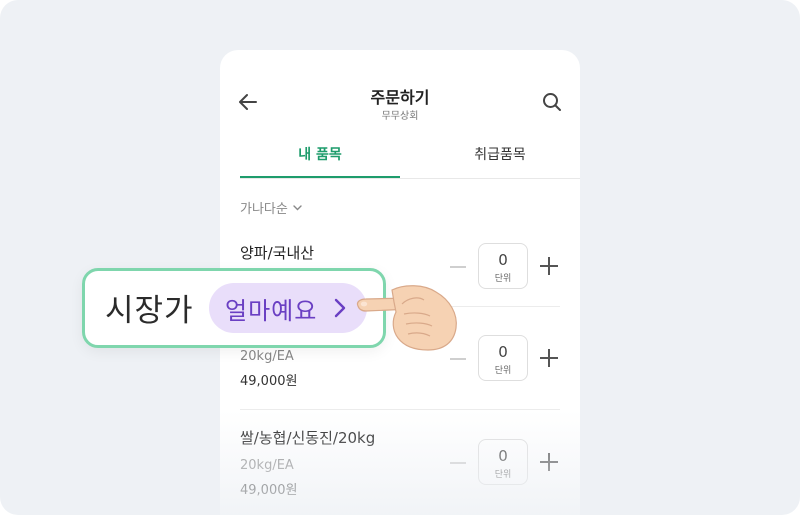  What do you see at coordinates (340, 308) in the screenshot?
I see `chevron-right-icon` at bounding box center [340, 308].